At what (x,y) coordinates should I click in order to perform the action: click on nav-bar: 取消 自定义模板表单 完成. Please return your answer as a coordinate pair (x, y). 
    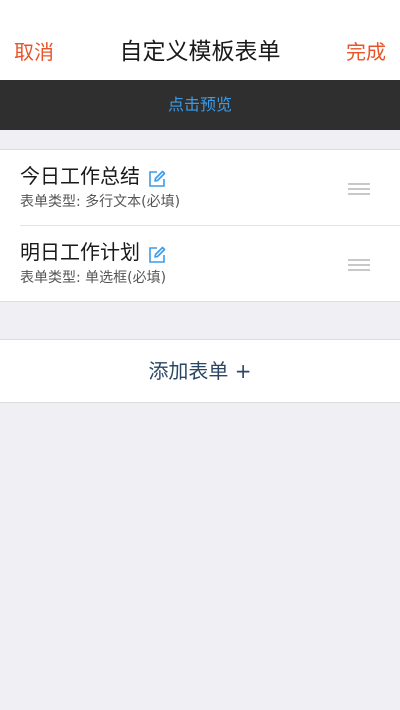
    Looking at the image, I should click on (200, 40).